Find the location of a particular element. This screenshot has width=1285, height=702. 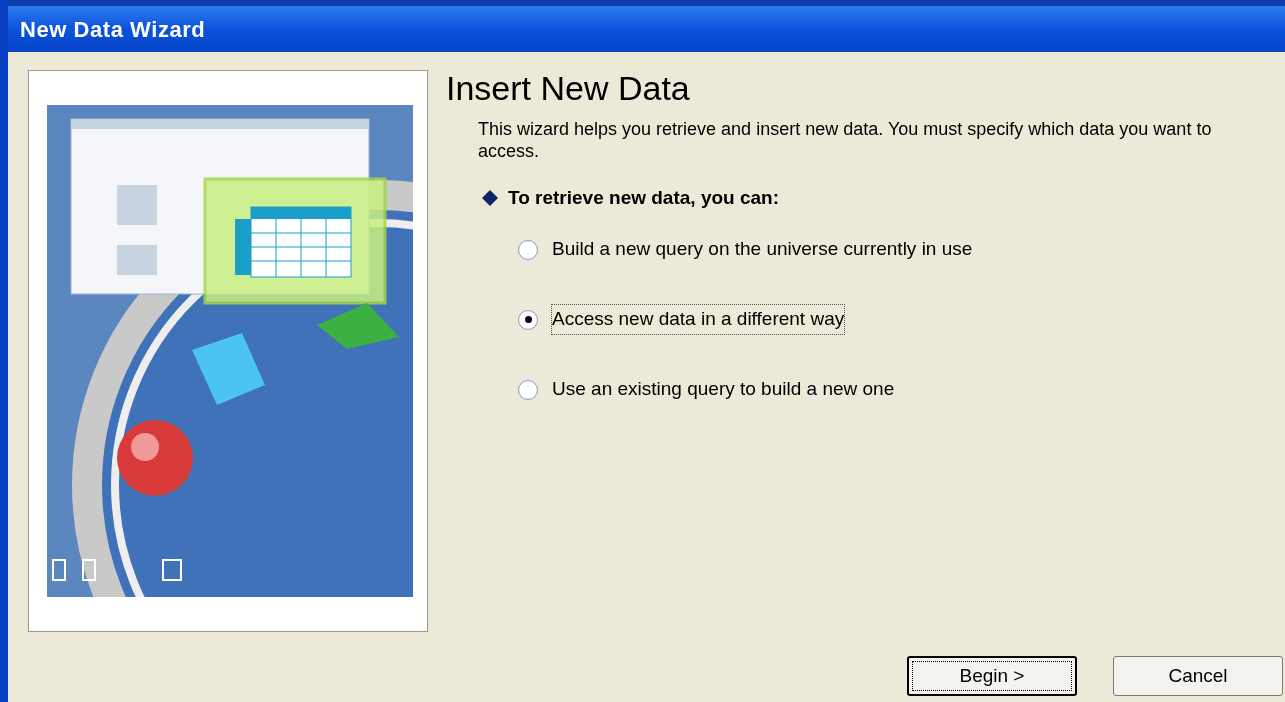

option-label: Use an existing query to build a new one is located at coordinates (723, 389).